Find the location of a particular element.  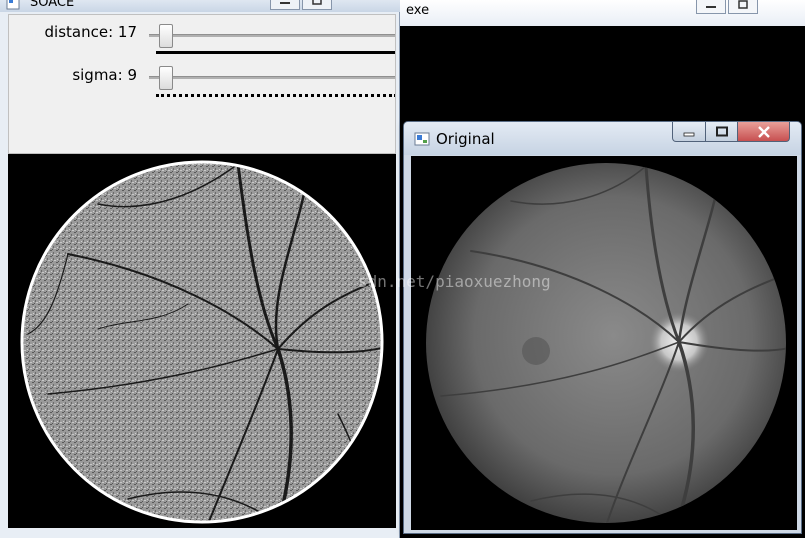

distance-underline is located at coordinates (275, 52).